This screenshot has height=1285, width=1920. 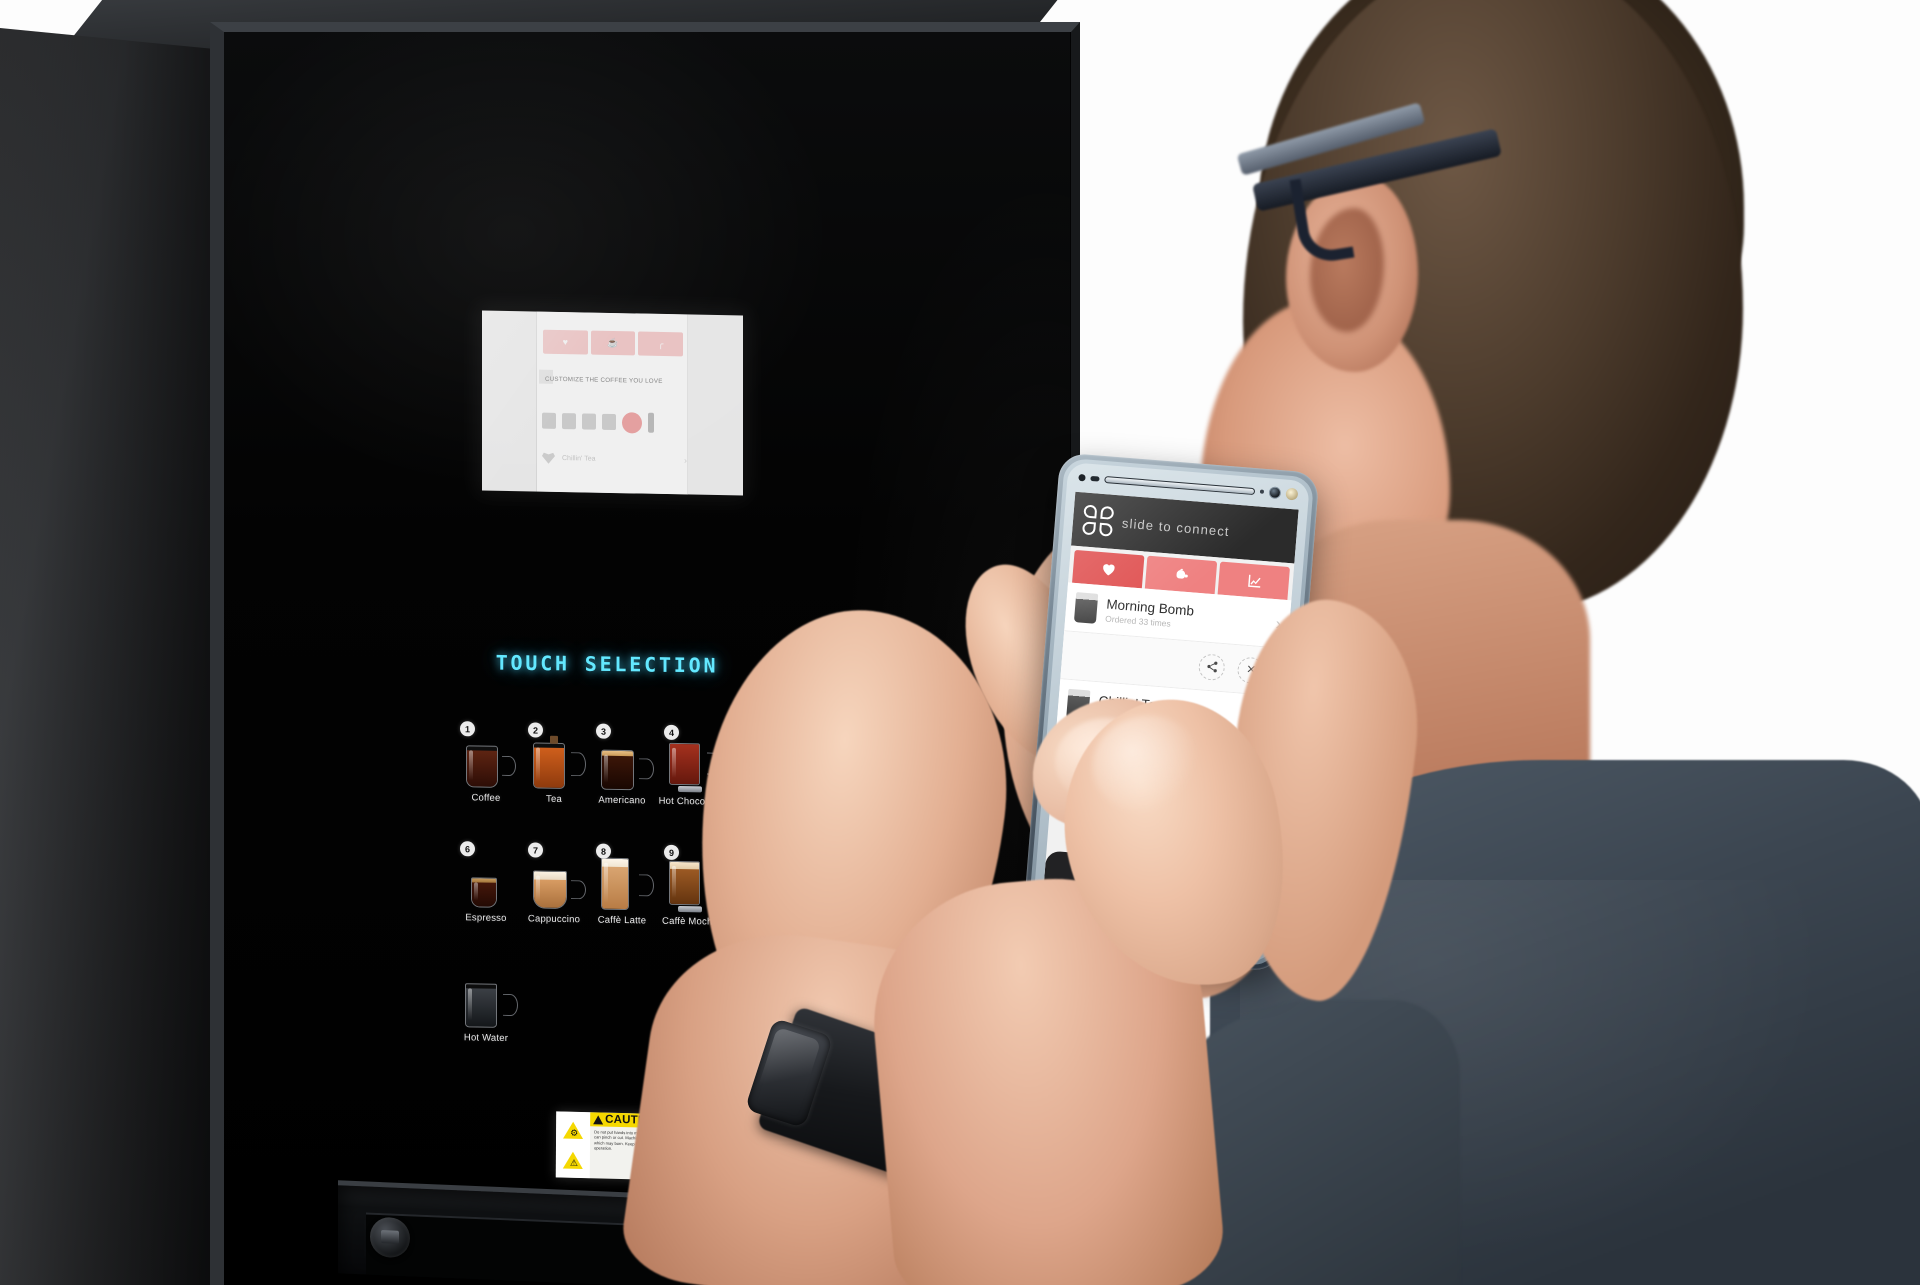 What do you see at coordinates (1082, 477) in the screenshot?
I see `proximity-sensor-icon` at bounding box center [1082, 477].